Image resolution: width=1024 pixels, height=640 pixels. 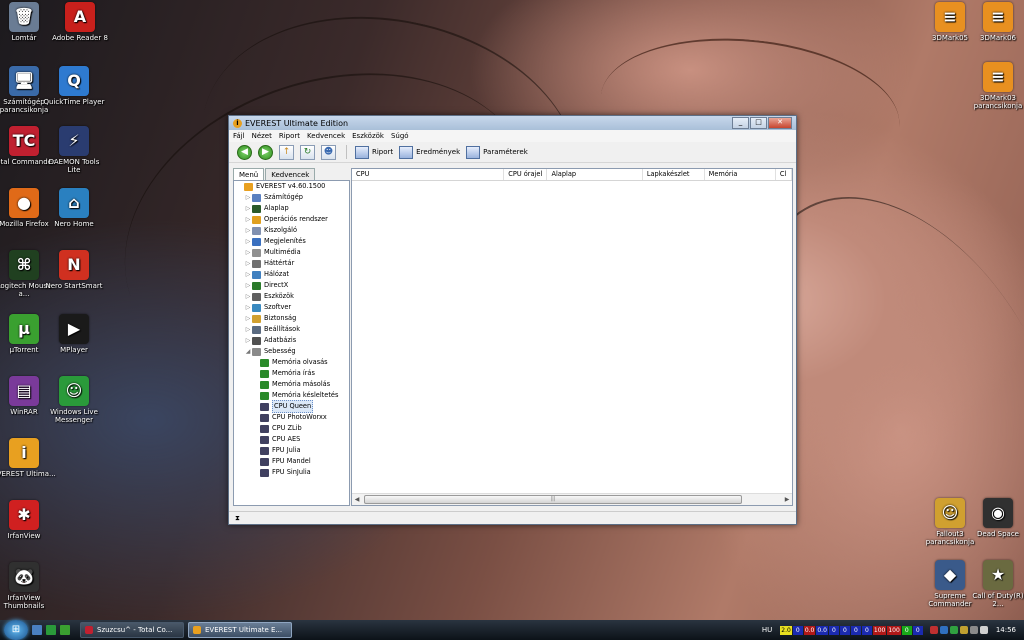 What do you see at coordinates (74, 400) in the screenshot?
I see `desktop-icon-messenger: ☺ Windows Live Messenger` at bounding box center [74, 400].